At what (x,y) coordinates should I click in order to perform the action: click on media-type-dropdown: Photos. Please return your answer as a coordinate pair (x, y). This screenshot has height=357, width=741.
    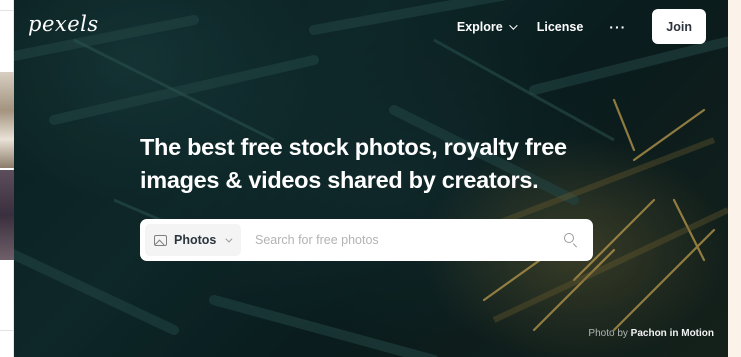
    Looking at the image, I should click on (193, 240).